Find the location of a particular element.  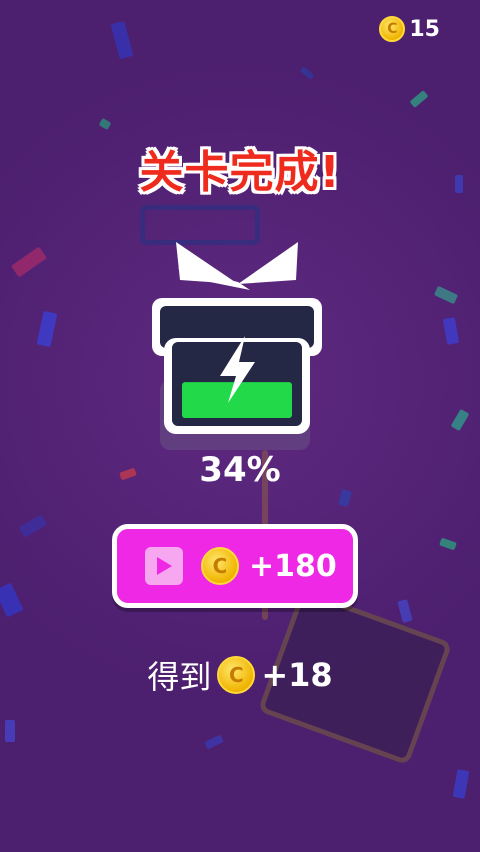

earn-label: 得到 is located at coordinates (179, 677).